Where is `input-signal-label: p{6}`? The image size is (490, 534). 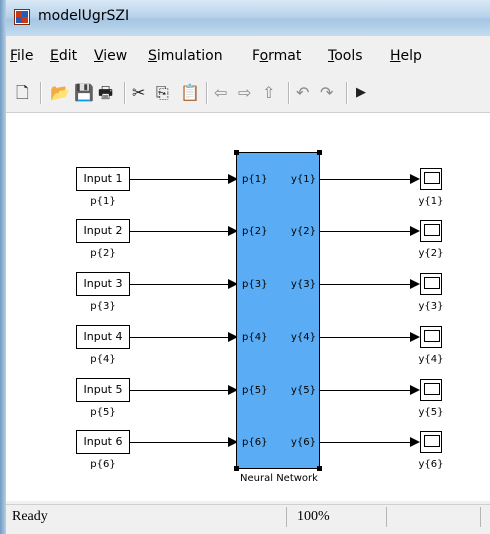
input-signal-label: p{6} is located at coordinates (103, 464).